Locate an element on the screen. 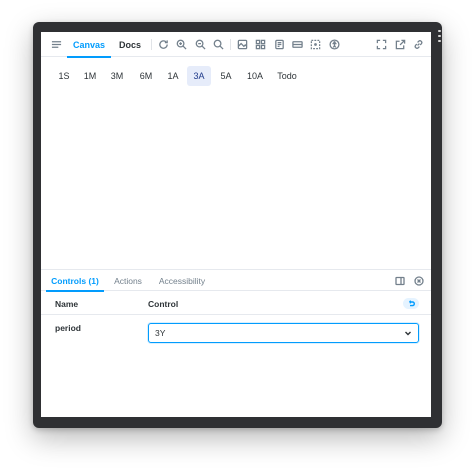 The image size is (474, 471). period-button-1s: 1S is located at coordinates (64, 76).